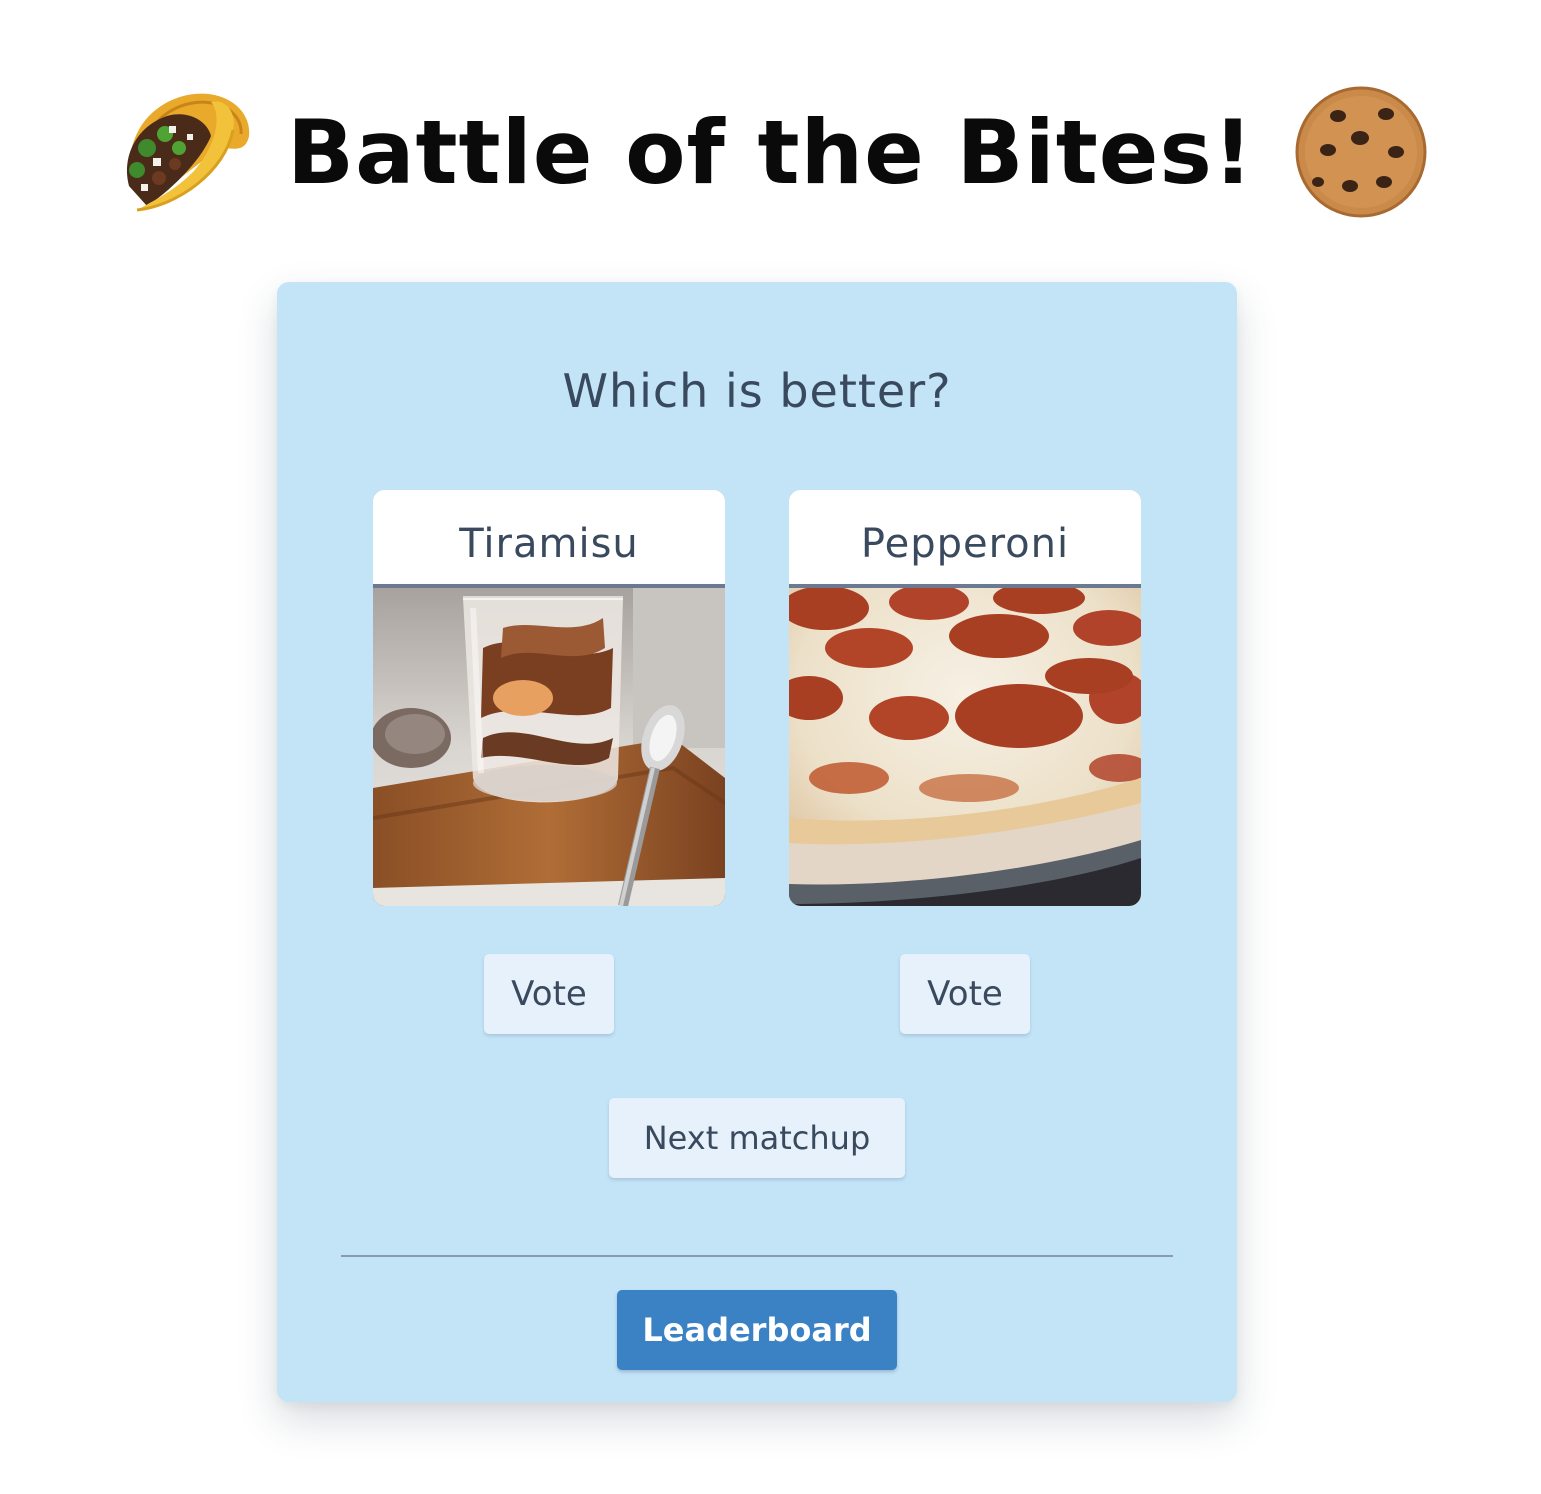 Image resolution: width=1541 pixels, height=1494 pixels. I want to click on matchup-question: Which is better?, so click(757, 391).